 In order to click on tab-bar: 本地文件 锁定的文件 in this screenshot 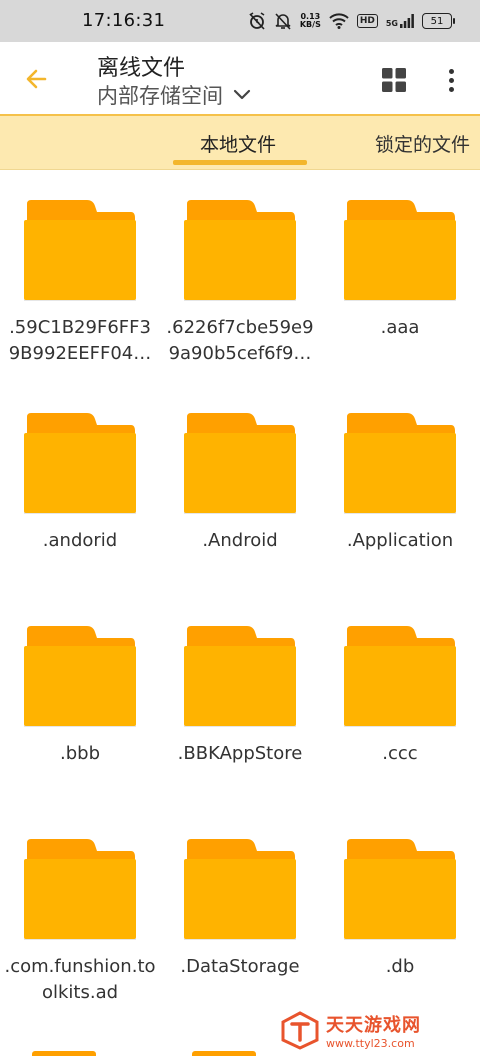, I will do `click(240, 143)`.